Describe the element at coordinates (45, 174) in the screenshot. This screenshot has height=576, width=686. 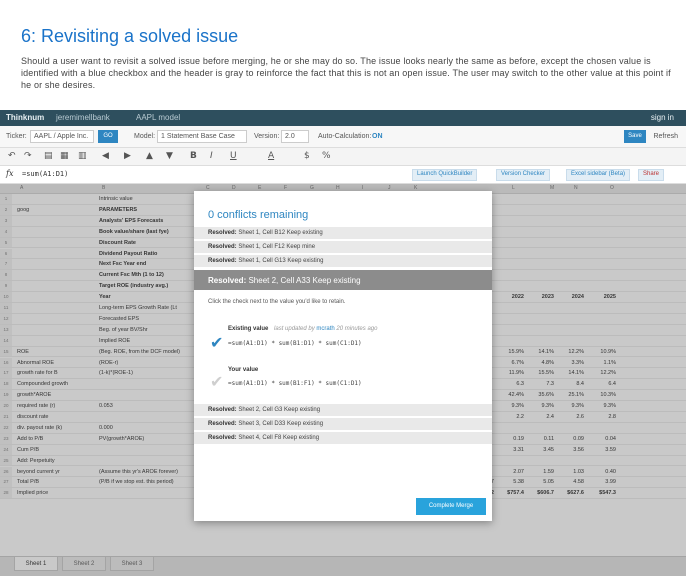
I see `formula-input: =sum(A1:D1)` at that location.